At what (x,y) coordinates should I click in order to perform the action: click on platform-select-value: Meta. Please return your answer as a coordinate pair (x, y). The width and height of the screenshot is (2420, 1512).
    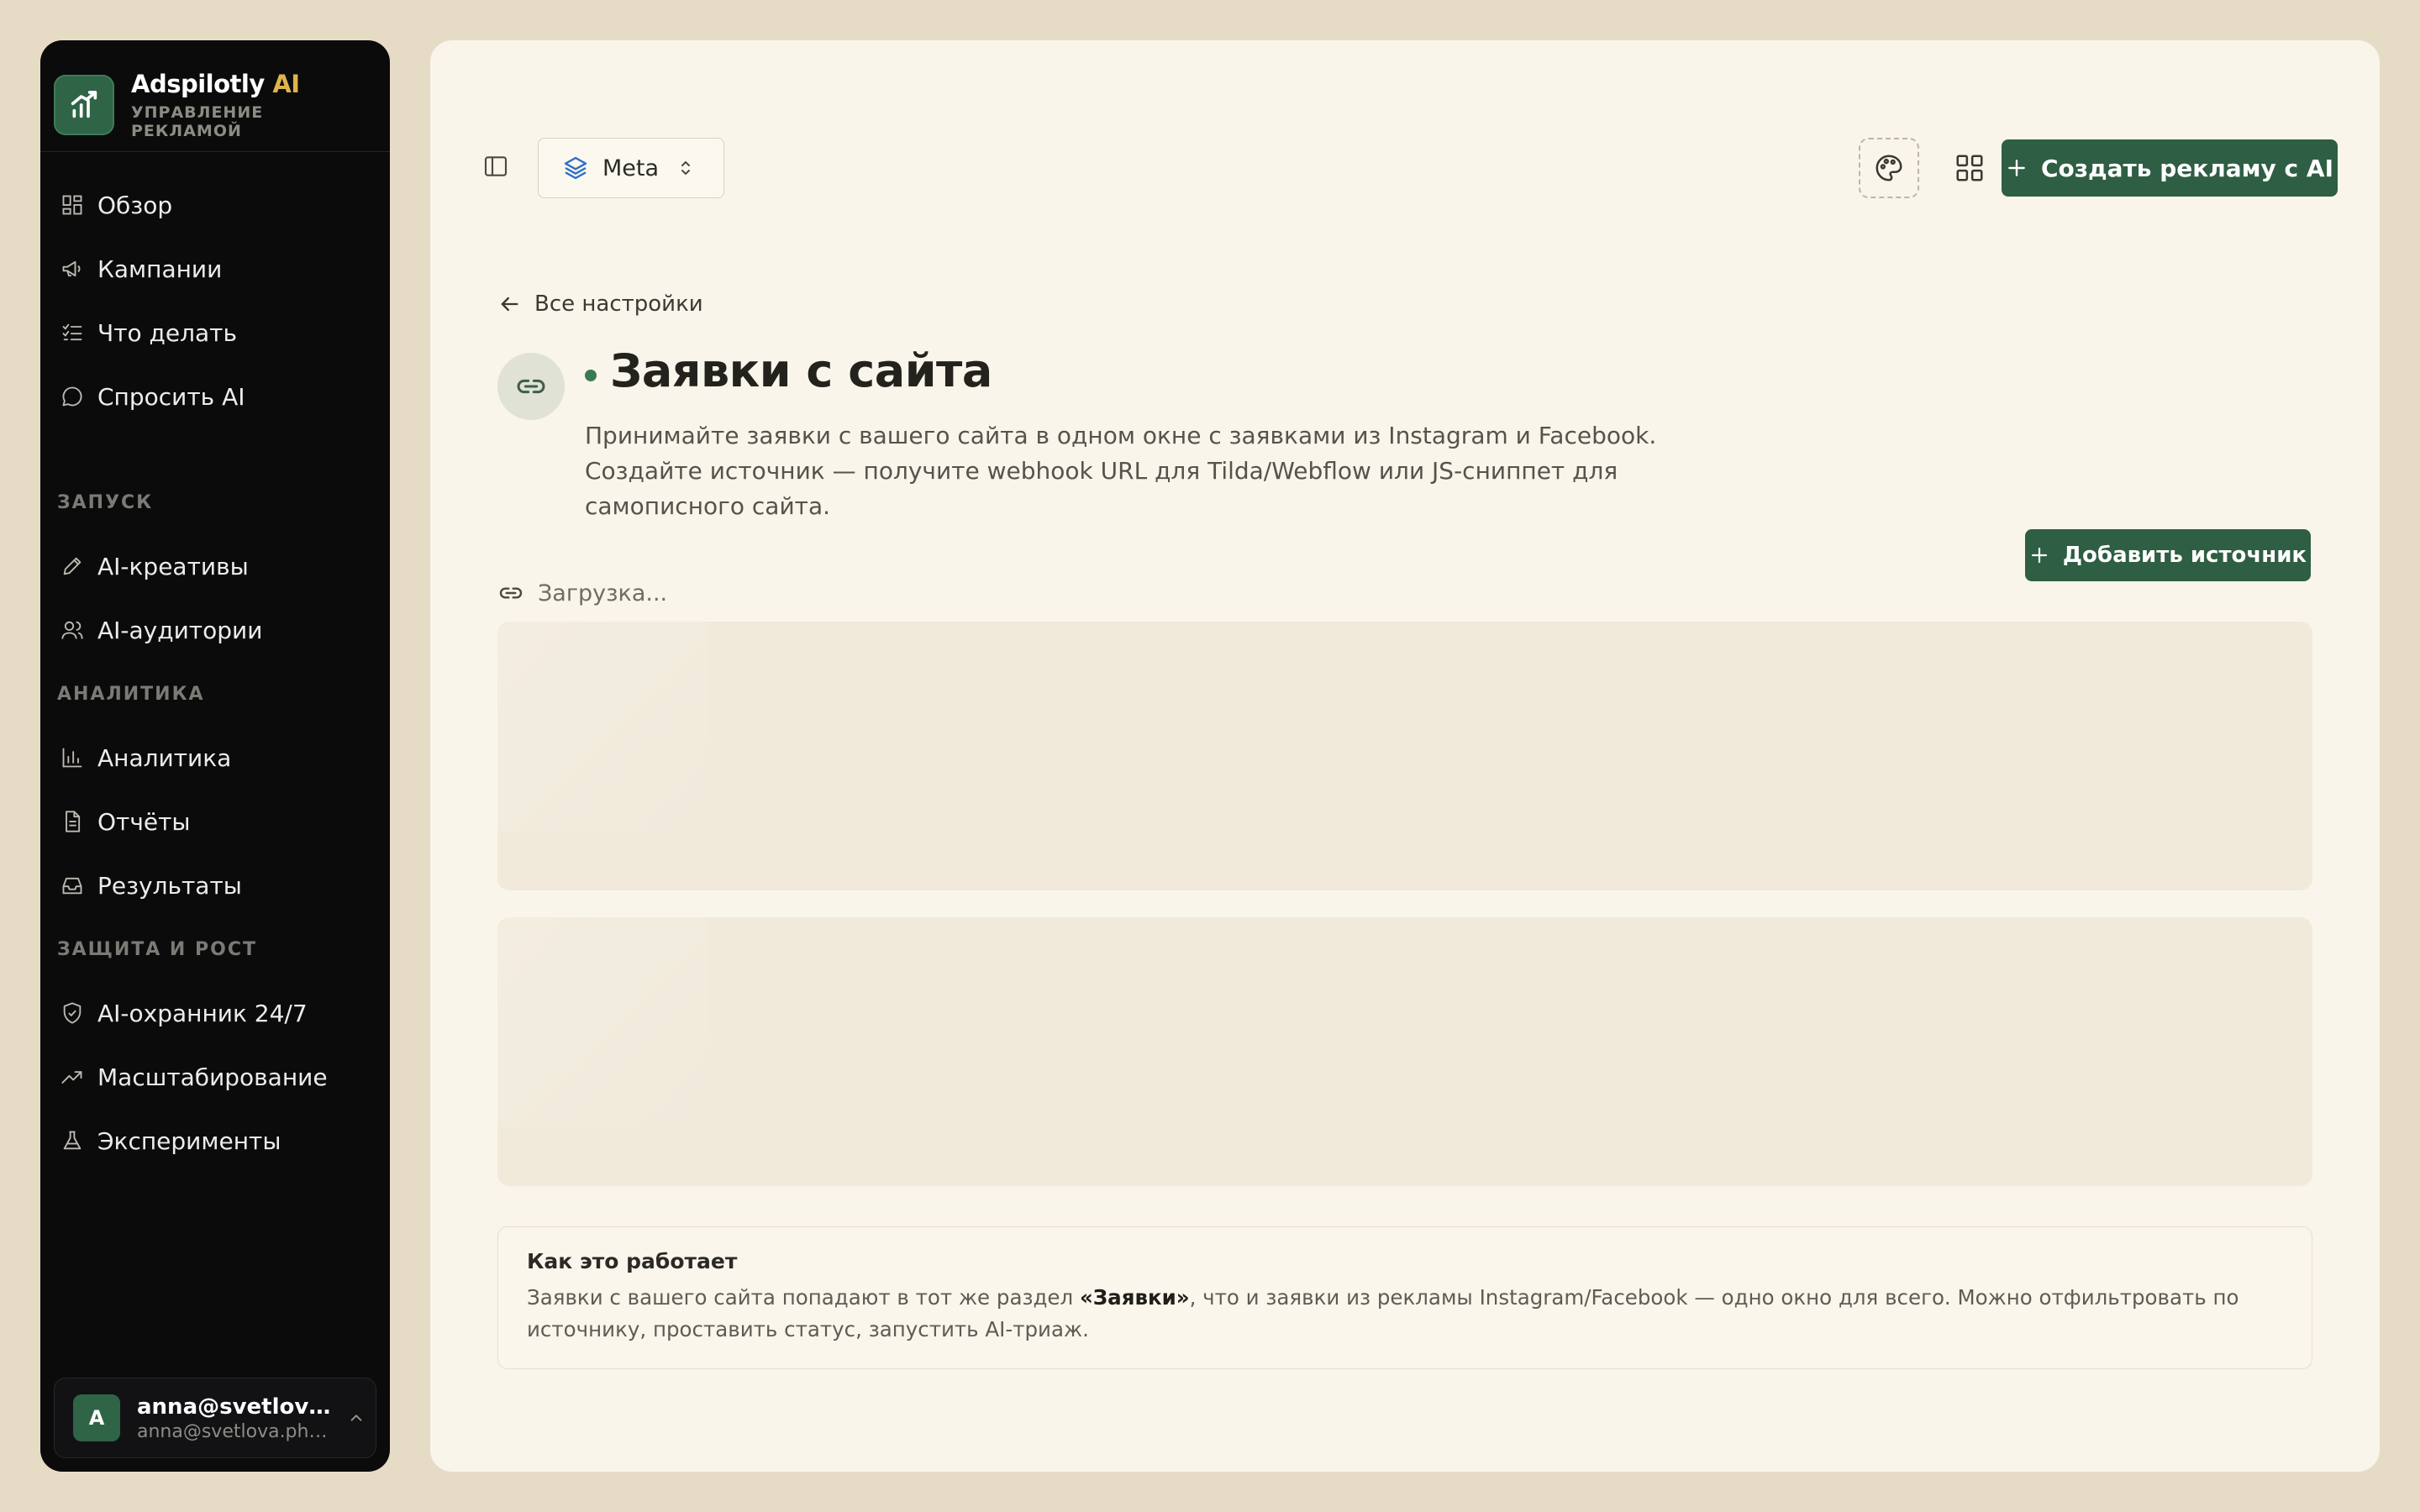
    Looking at the image, I should click on (631, 168).